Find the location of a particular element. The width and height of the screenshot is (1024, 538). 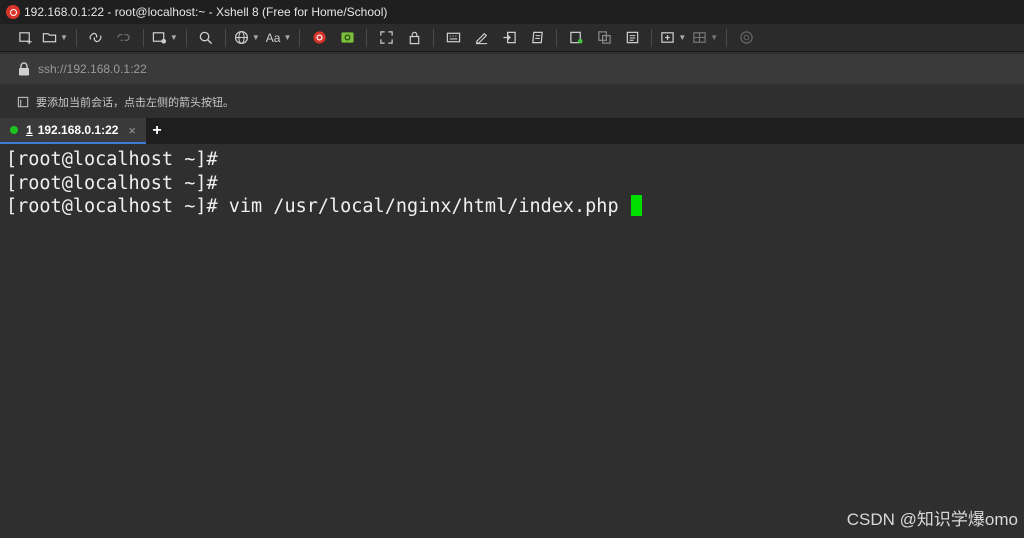

session-hint-text: 要添加当前会话，点击左侧的箭头按钮。 is located at coordinates (135, 103).